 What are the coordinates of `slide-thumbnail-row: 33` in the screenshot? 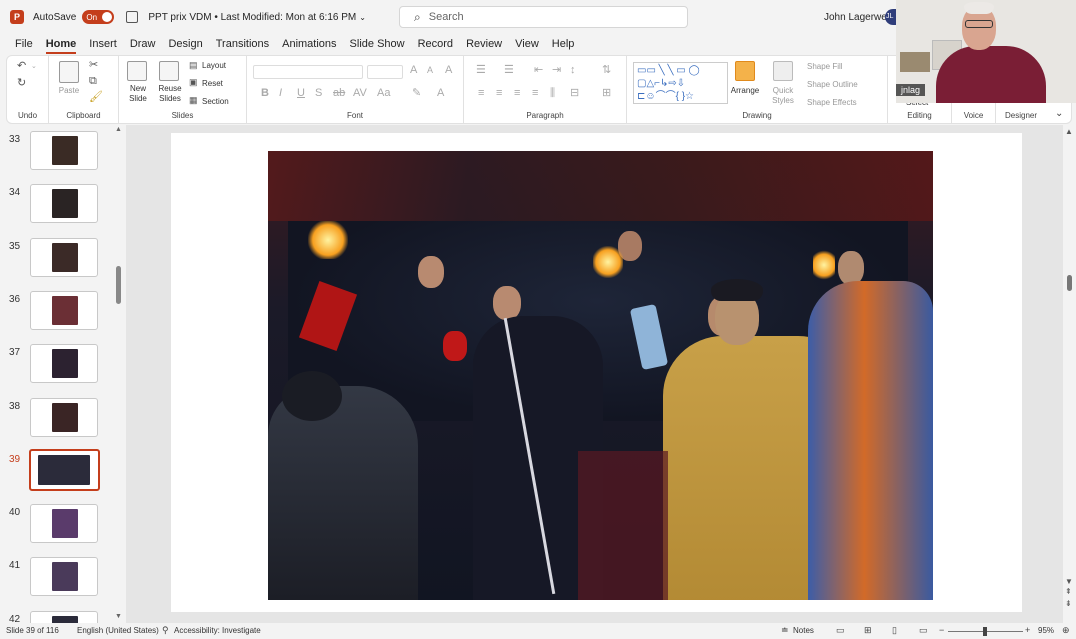 It's located at (56, 153).